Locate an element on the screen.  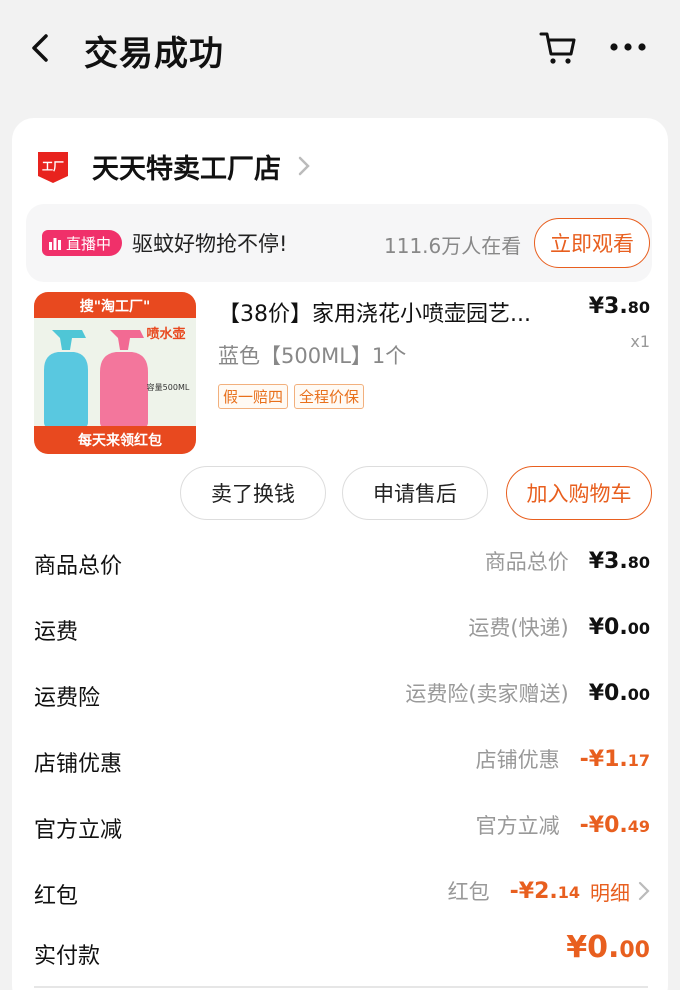
summary-amount: -¥0.49 is located at coordinates (614, 825).